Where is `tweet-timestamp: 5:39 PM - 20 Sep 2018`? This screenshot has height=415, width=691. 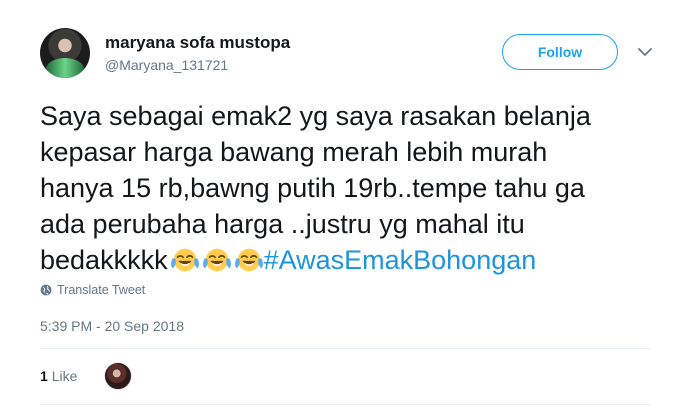 tweet-timestamp: 5:39 PM - 20 Sep 2018 is located at coordinates (112, 326).